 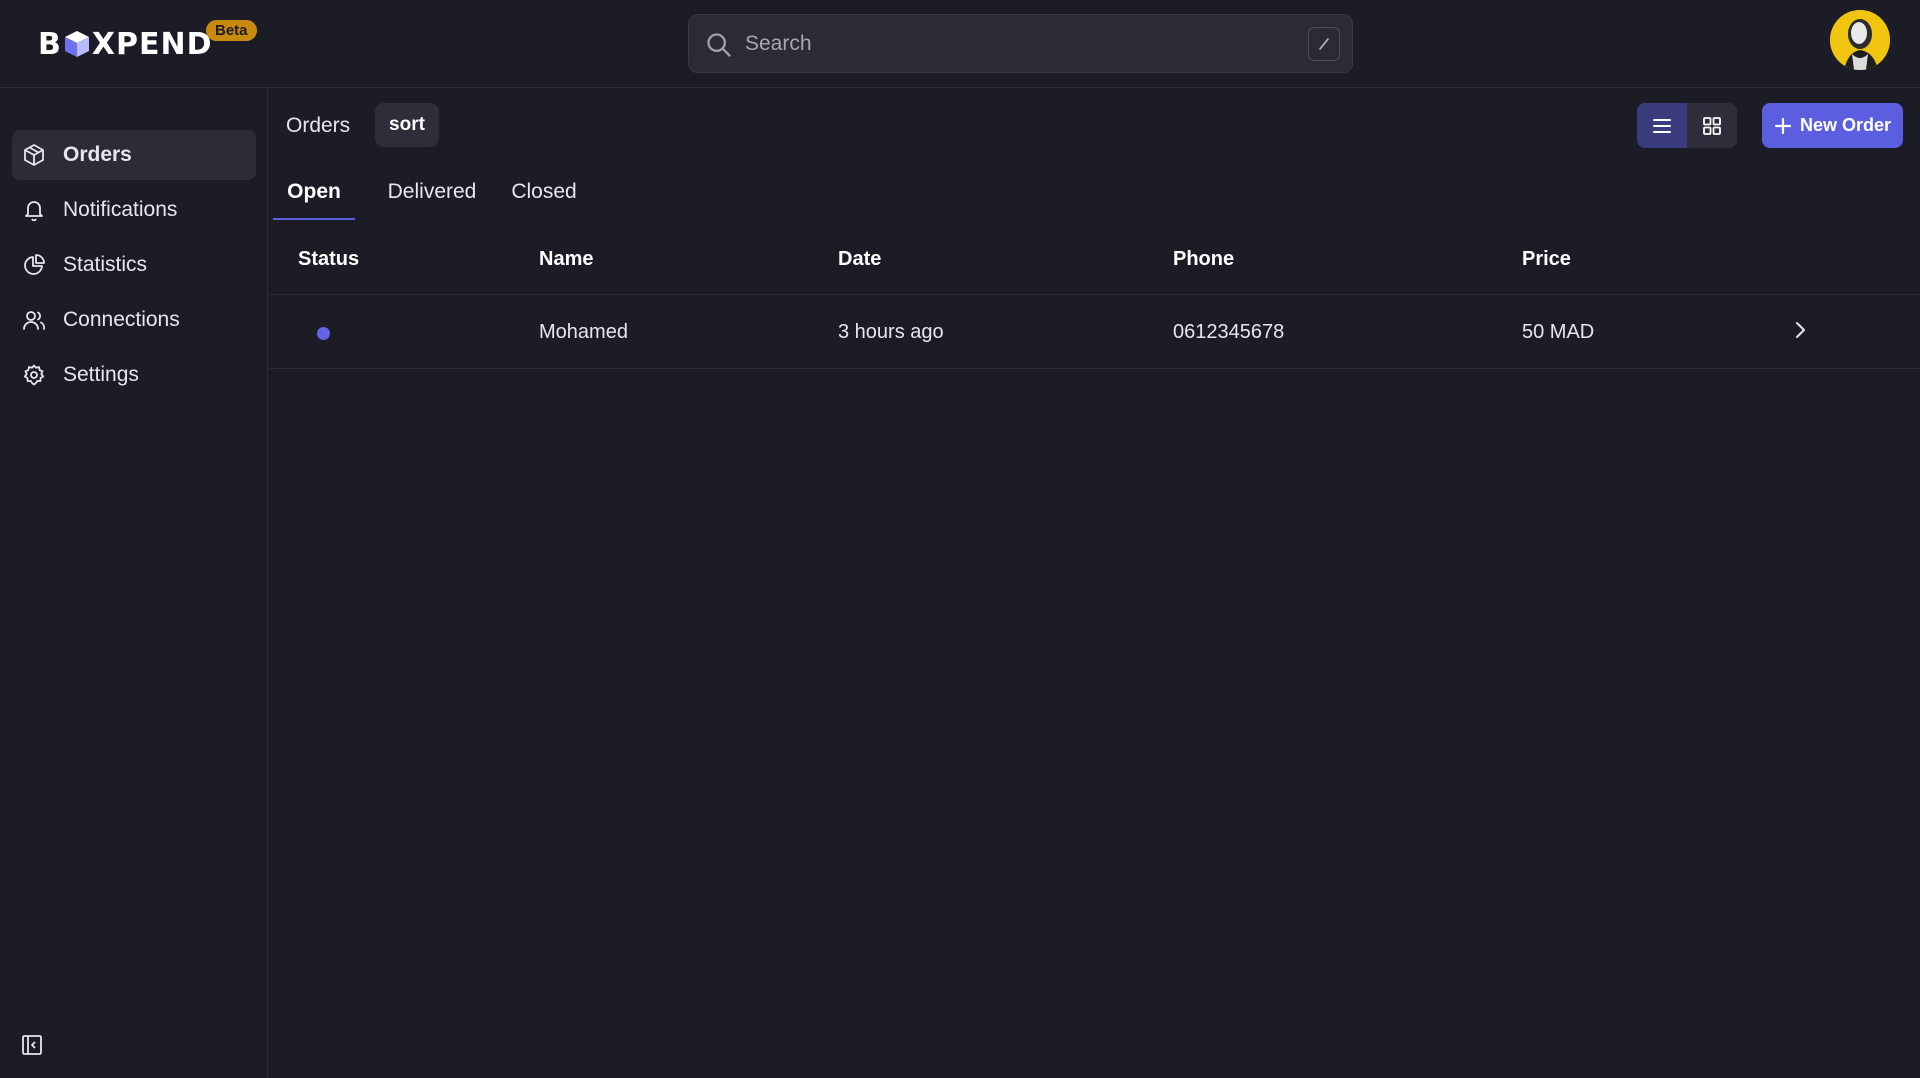 I want to click on cell-date: 3 hours ago, so click(x=891, y=332).